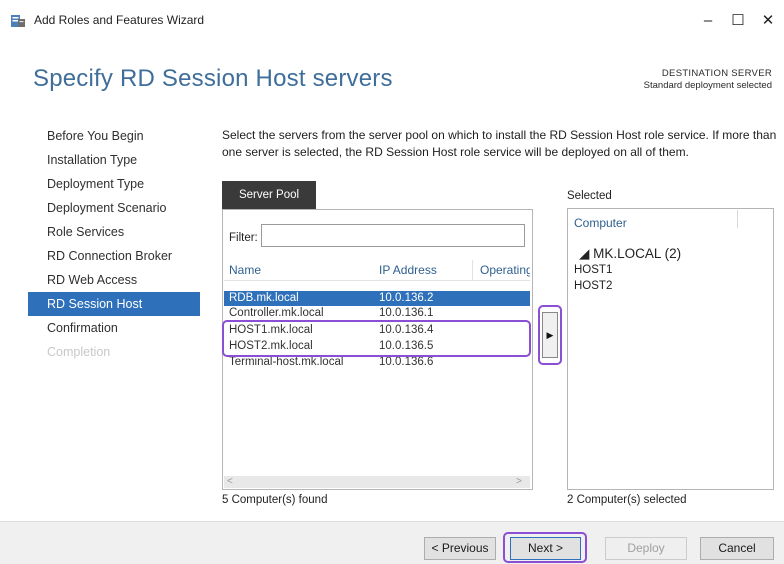 This screenshot has width=784, height=564. What do you see at coordinates (707, 85) in the screenshot?
I see `destination-server-value: Standard deployment selected` at bounding box center [707, 85].